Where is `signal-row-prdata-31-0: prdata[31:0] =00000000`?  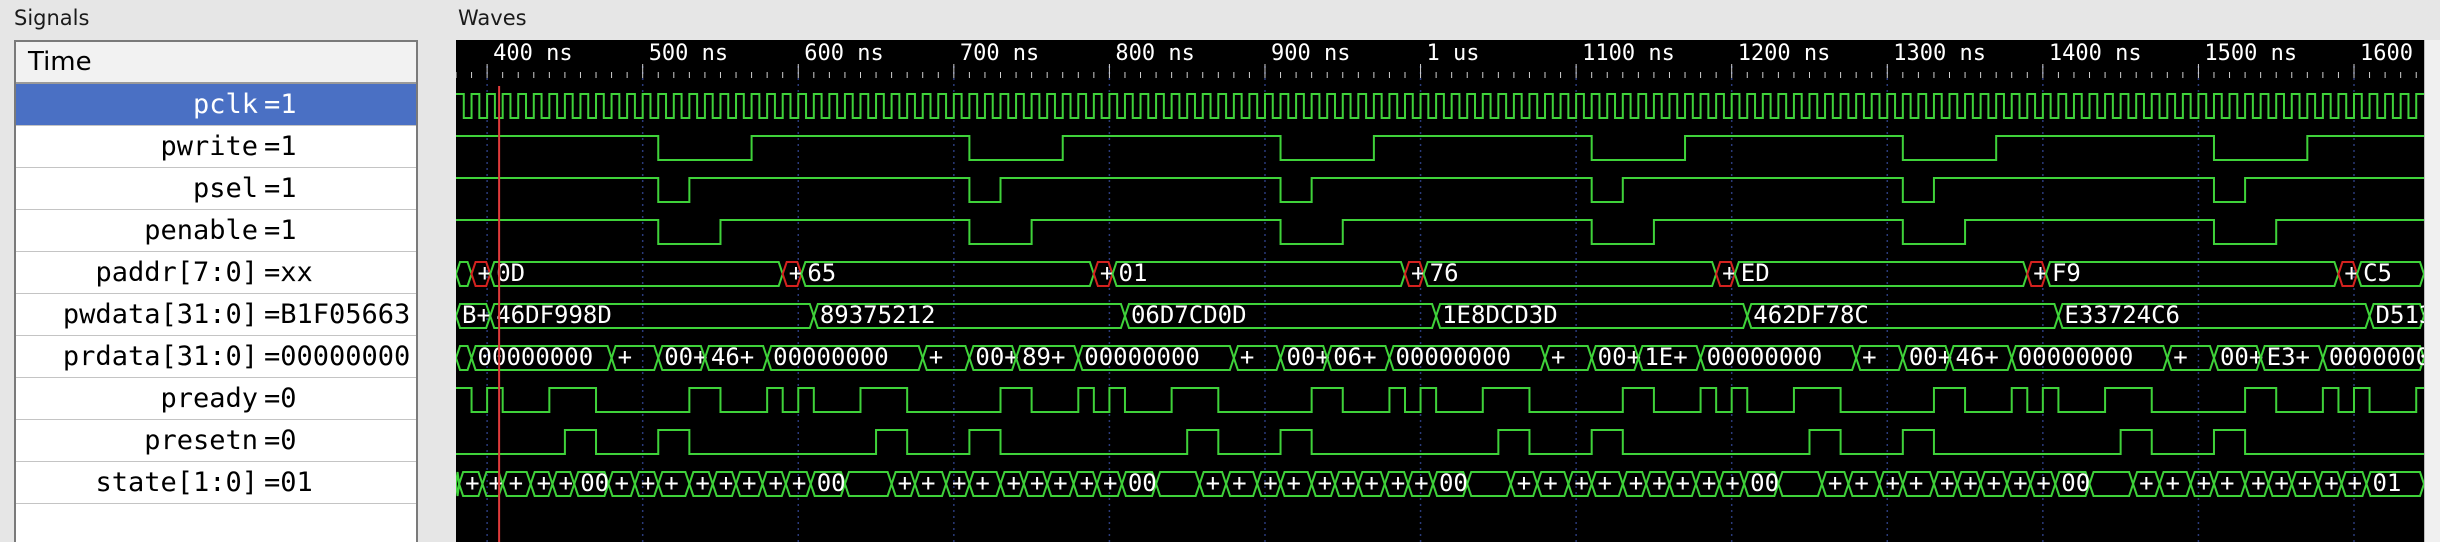 signal-row-prdata-31-0: prdata[31:0] =00000000 is located at coordinates (216, 357).